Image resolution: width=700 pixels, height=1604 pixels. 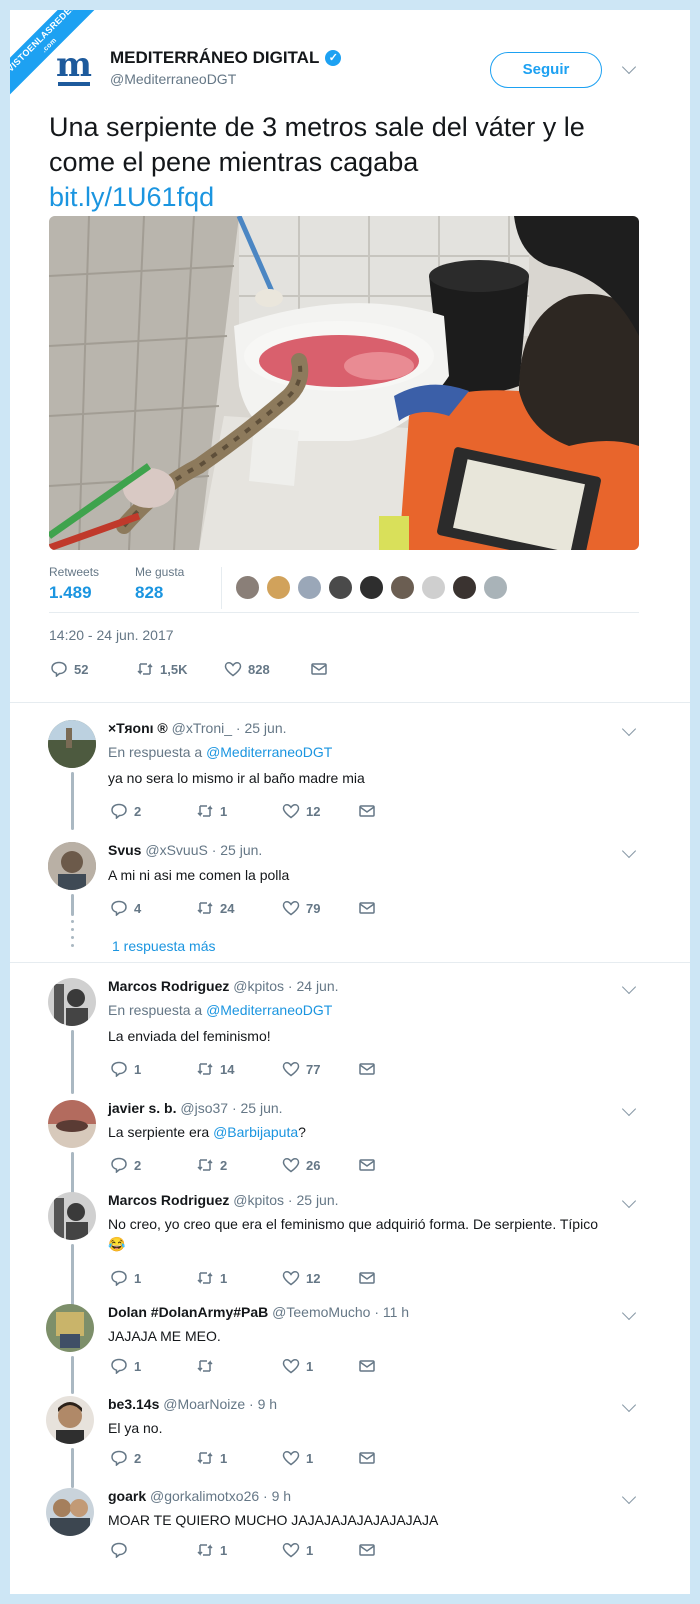 I want to click on reply-action: 4, so click(x=153, y=908).